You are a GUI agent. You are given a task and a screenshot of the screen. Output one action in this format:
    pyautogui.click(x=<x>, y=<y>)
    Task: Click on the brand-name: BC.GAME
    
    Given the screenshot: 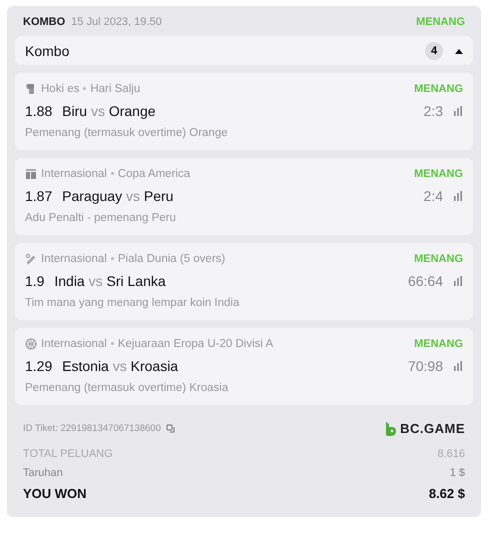 What is the action you would take?
    pyautogui.click(x=432, y=428)
    